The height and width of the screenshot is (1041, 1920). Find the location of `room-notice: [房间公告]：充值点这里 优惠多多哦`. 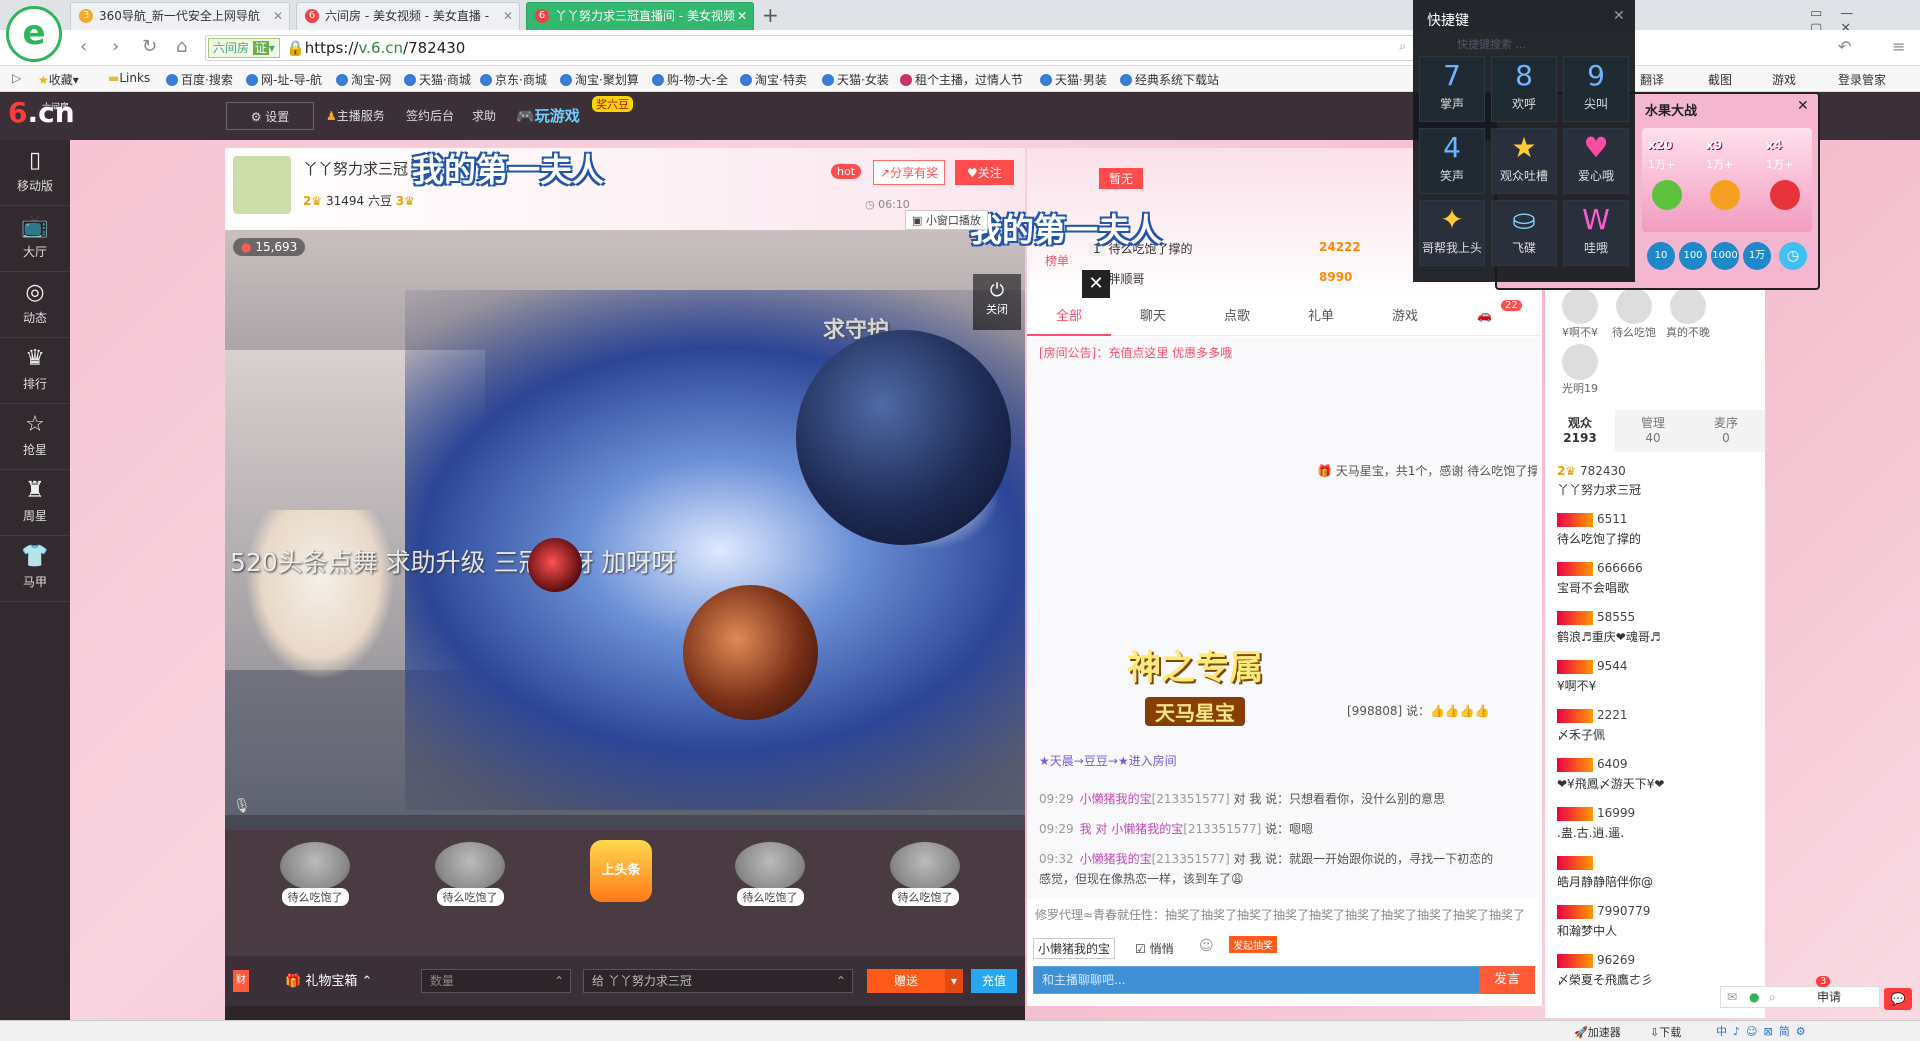

room-notice: [房间公告]：充值点这里 优惠多多哦 is located at coordinates (1135, 352).